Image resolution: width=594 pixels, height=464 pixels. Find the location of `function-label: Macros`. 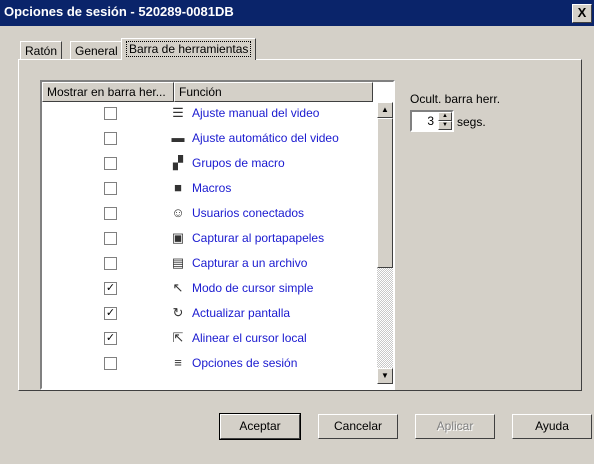

function-label: Macros is located at coordinates (212, 188).